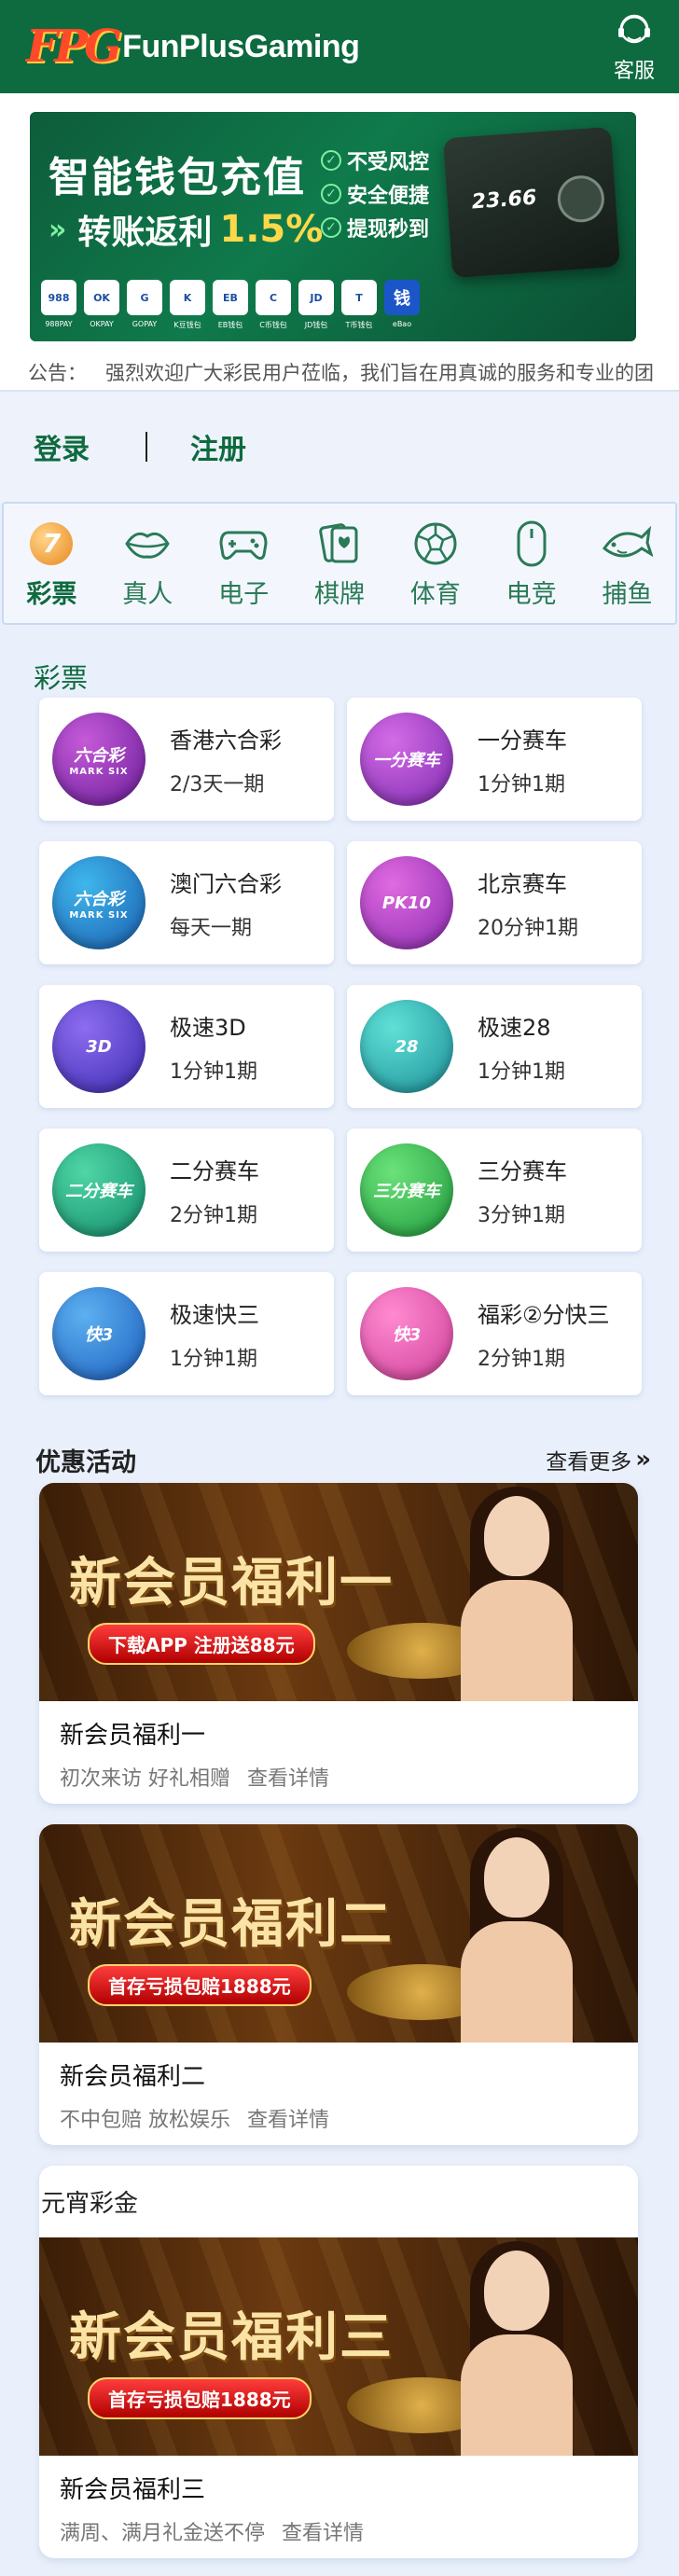 The image size is (679, 2576). What do you see at coordinates (101, 297) in the screenshot?
I see `pay-method-icon: OK` at bounding box center [101, 297].